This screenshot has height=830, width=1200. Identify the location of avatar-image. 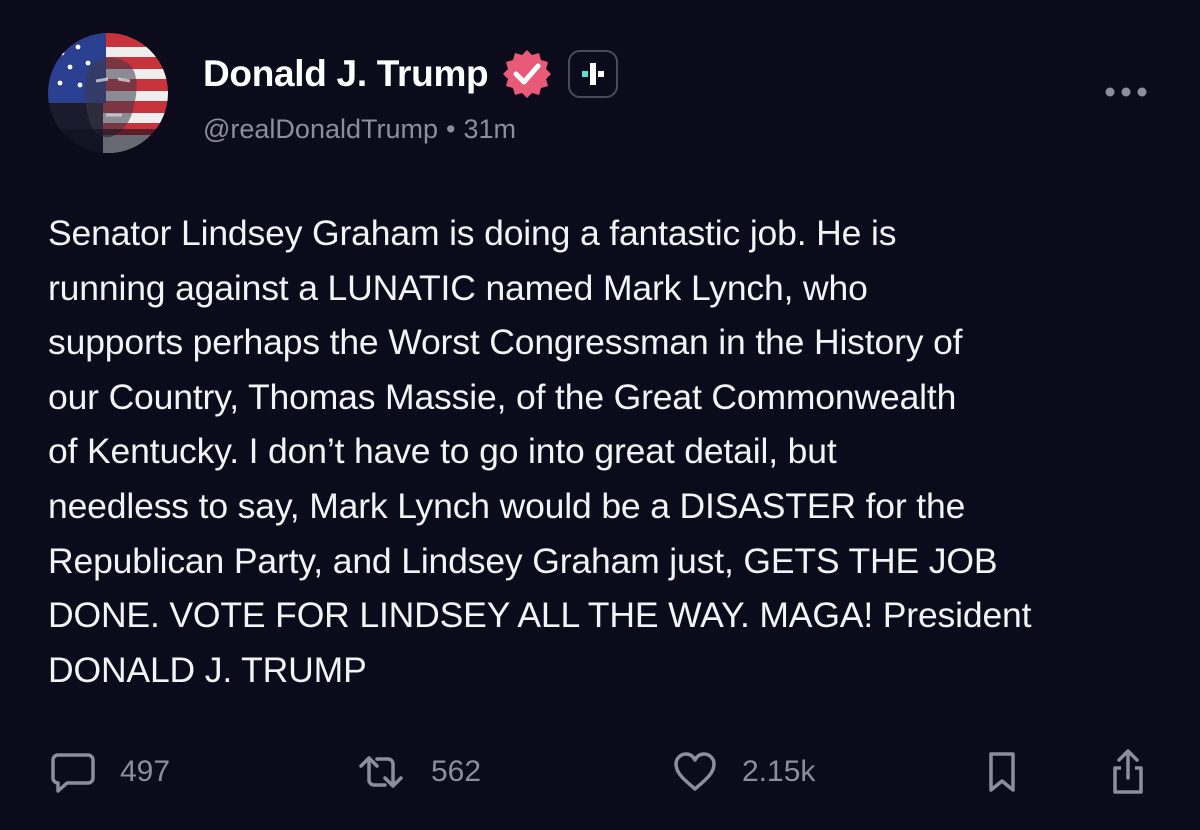
(108, 93).